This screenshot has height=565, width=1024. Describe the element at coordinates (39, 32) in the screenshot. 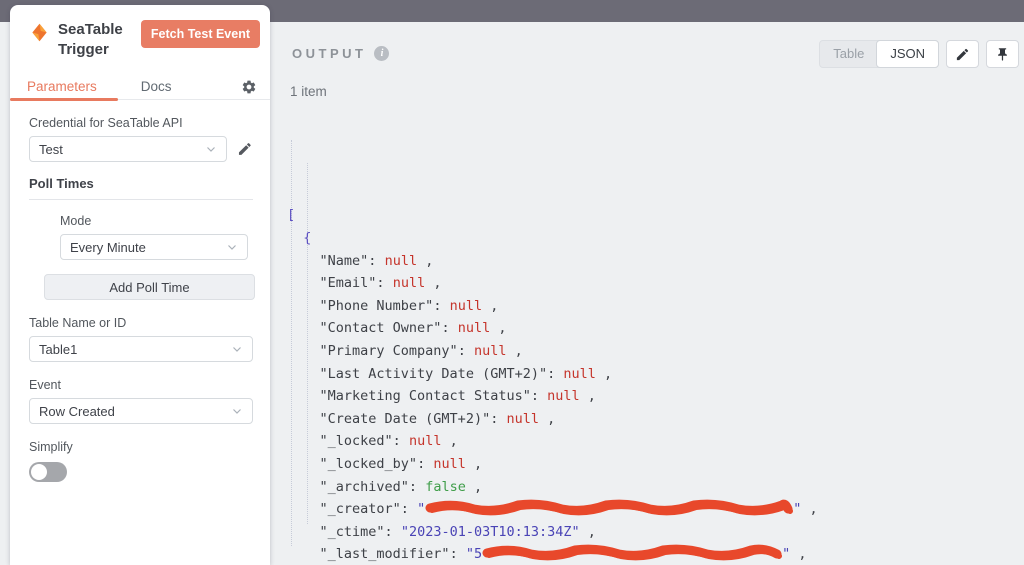

I see `seatable-logo-icon` at that location.